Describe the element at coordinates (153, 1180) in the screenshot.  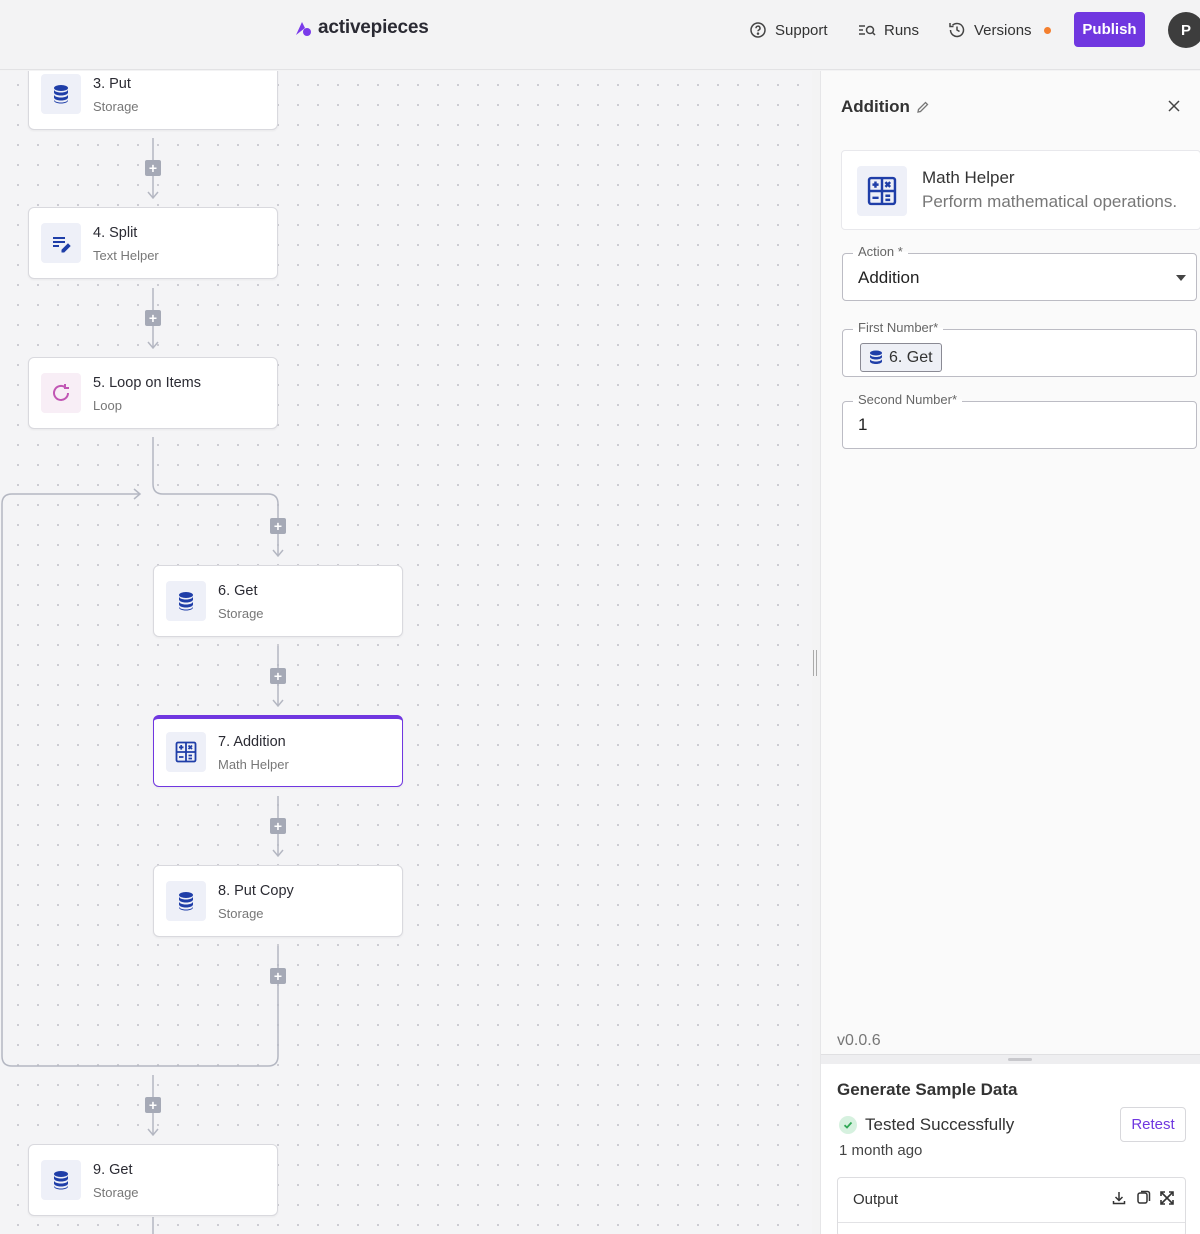
I see `step-card-9: 9. Get Storage` at that location.